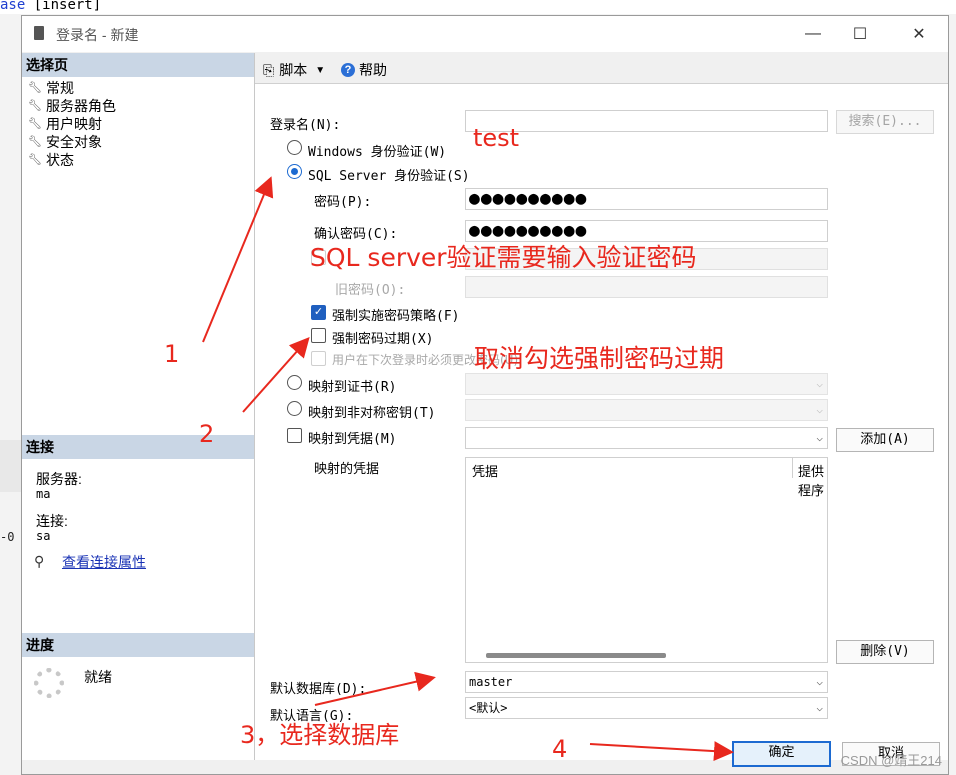  Describe the element at coordinates (599, 358) in the screenshot. I see `annotation-uncheck-expiration: 取消勾选强制密码过期` at that location.